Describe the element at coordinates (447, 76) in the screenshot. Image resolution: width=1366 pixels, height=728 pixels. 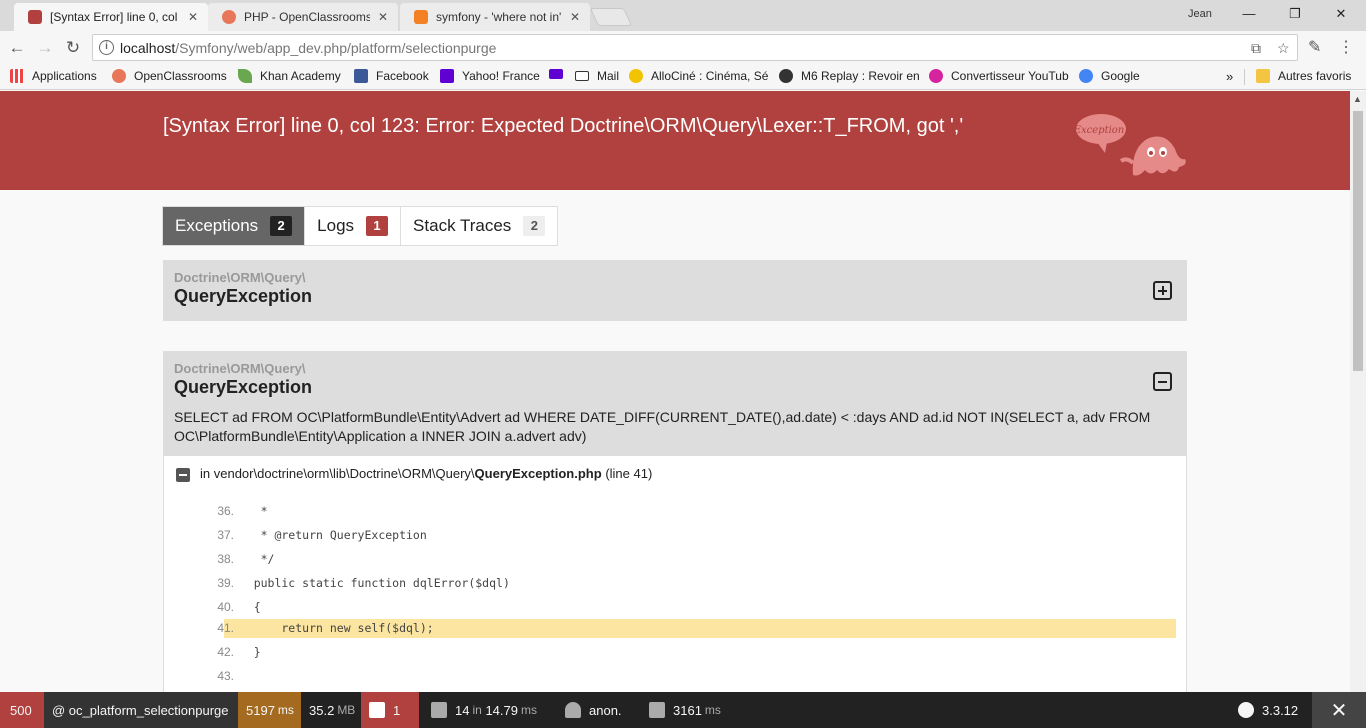
I see `yahoo-icon` at that location.